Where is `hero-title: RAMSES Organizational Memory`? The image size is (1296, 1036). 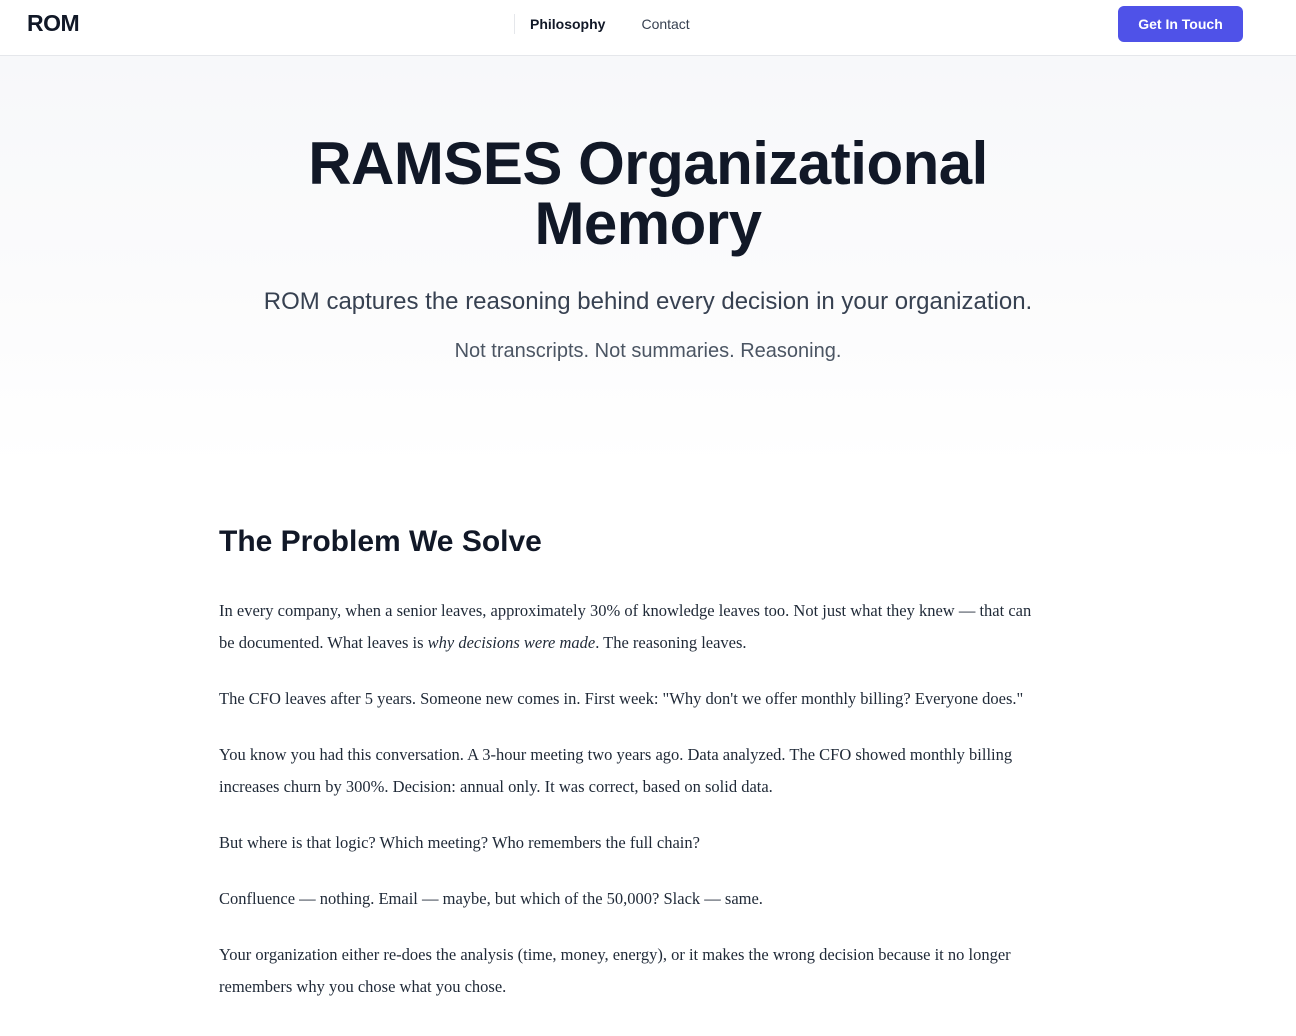
hero-title: RAMSES Organizational Memory is located at coordinates (648, 193).